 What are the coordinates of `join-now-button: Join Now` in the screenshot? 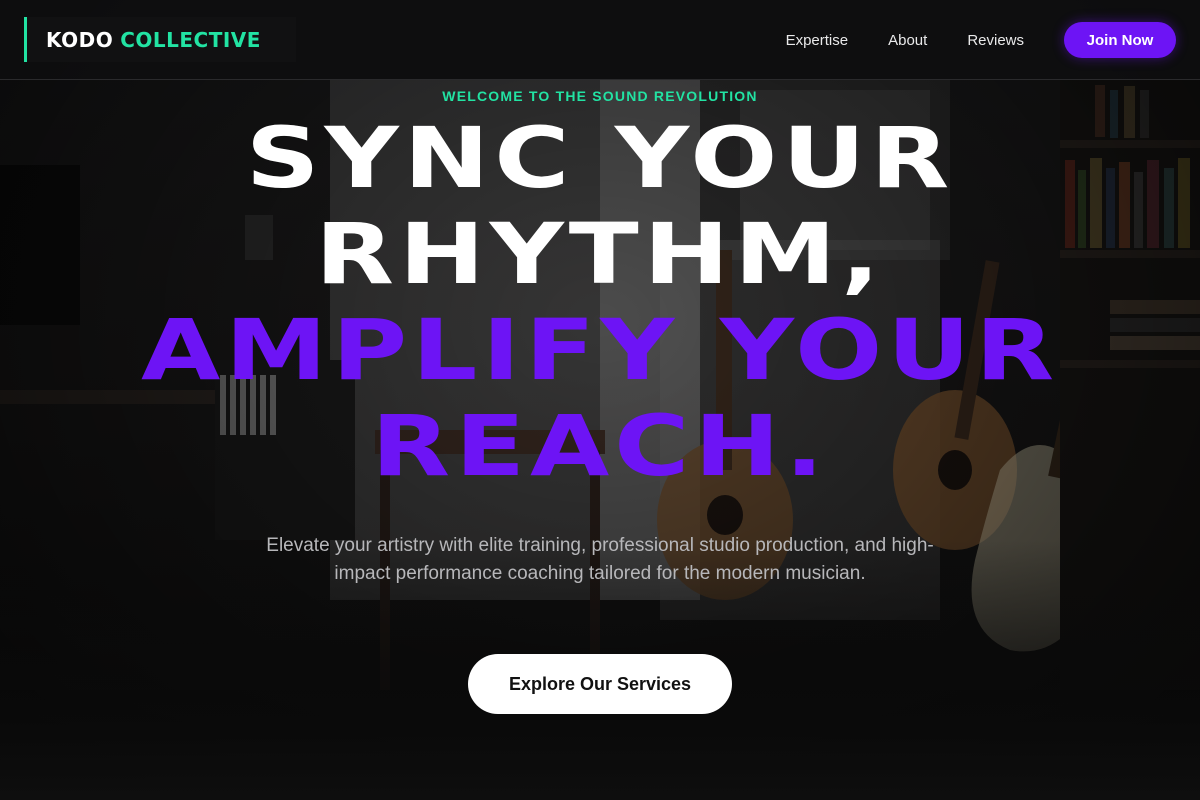 It's located at (1120, 40).